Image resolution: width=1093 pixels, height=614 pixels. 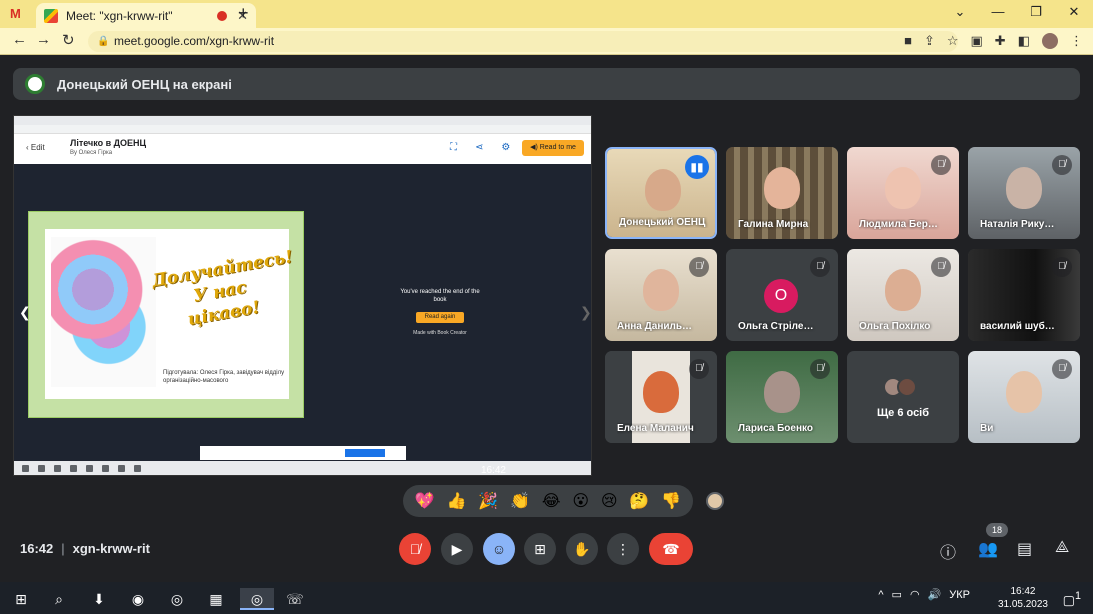 I want to click on chat-icon: ▤, so click(x=1024, y=549).